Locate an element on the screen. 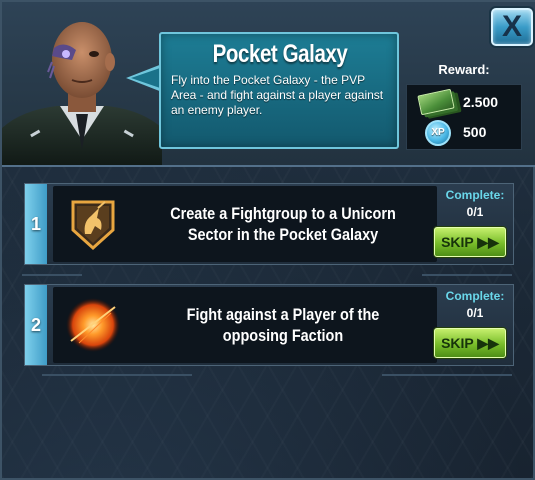 The height and width of the screenshot is (480, 535). reward-xp-value: 500 is located at coordinates (475, 132).